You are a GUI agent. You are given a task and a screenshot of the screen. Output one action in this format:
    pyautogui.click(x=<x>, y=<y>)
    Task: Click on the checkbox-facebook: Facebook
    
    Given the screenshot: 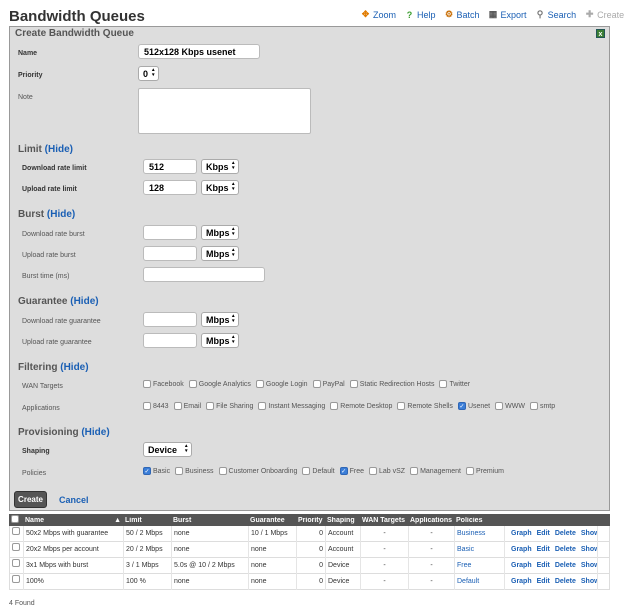 What is the action you would take?
    pyautogui.click(x=163, y=384)
    